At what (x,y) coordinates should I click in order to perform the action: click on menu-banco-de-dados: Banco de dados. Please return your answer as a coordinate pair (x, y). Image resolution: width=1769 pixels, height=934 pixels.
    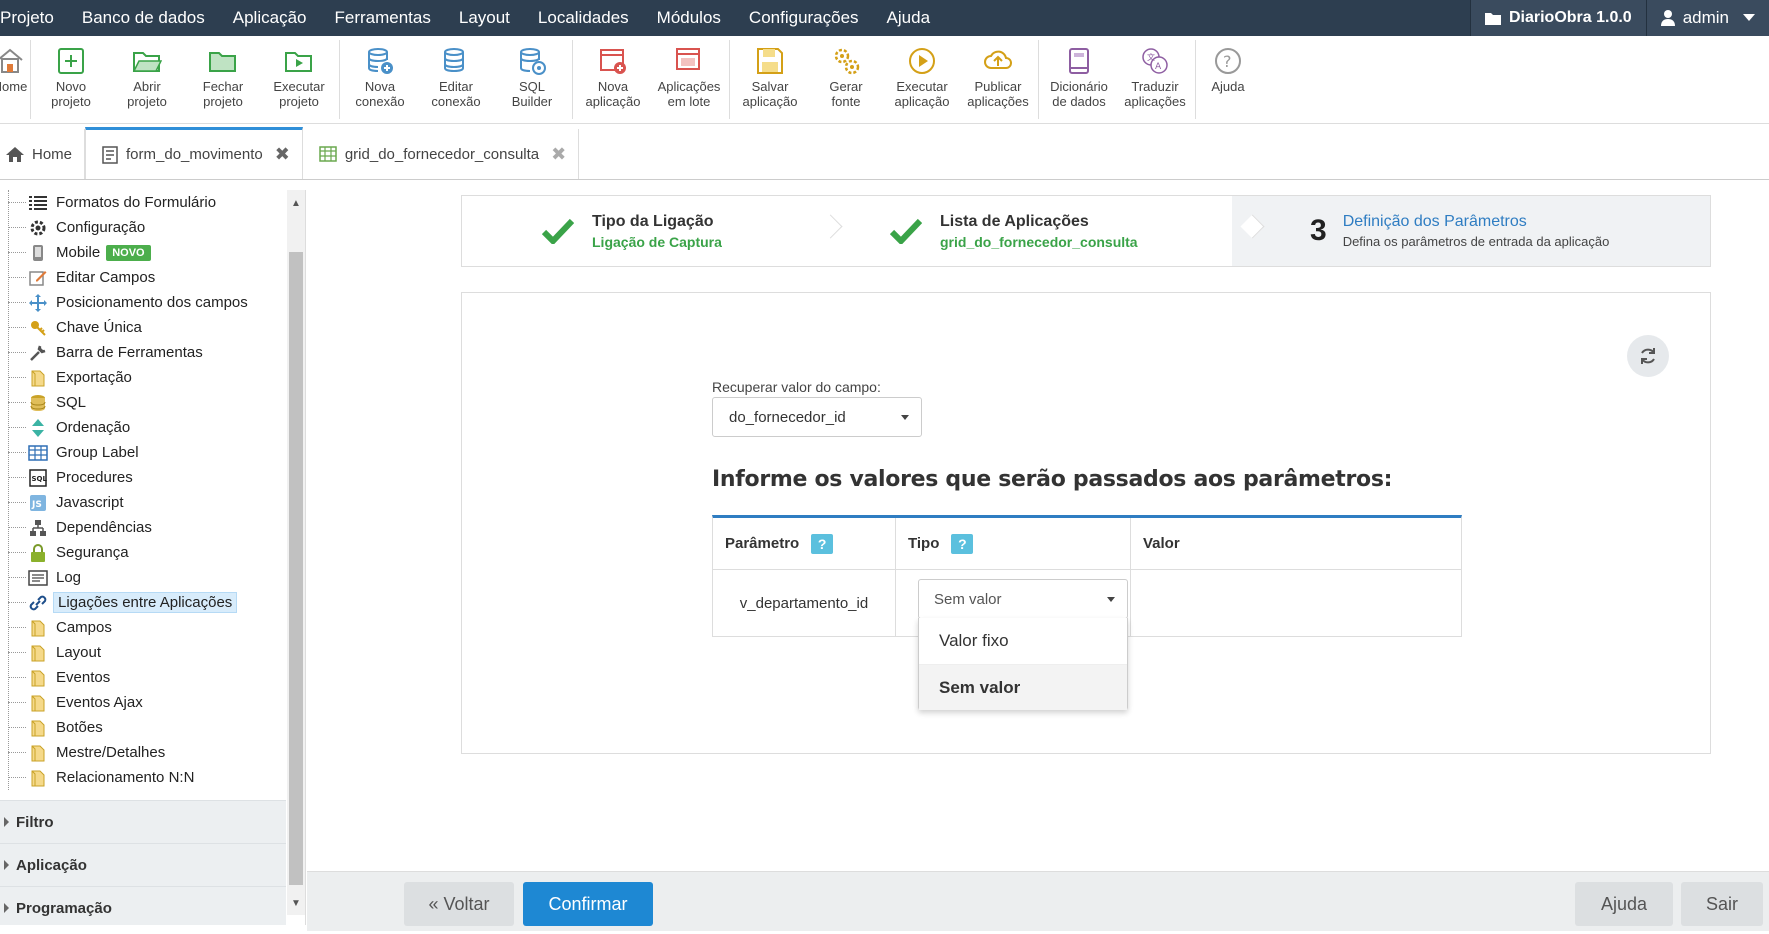
    Looking at the image, I should click on (143, 18).